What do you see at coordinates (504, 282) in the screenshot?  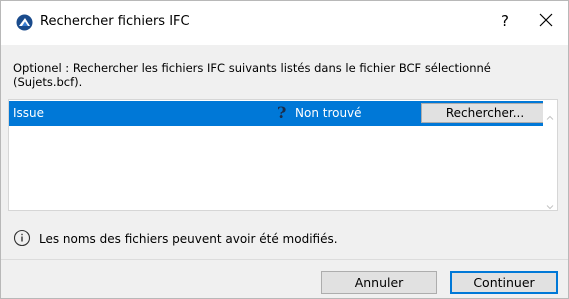 I see `continue-button: Continuer` at bounding box center [504, 282].